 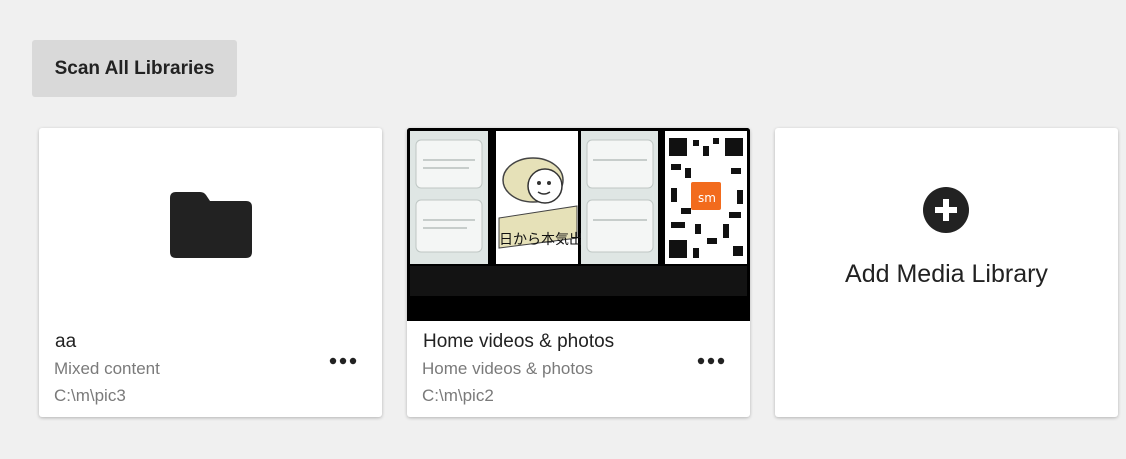 I want to click on folder-icon, so click(x=211, y=225).